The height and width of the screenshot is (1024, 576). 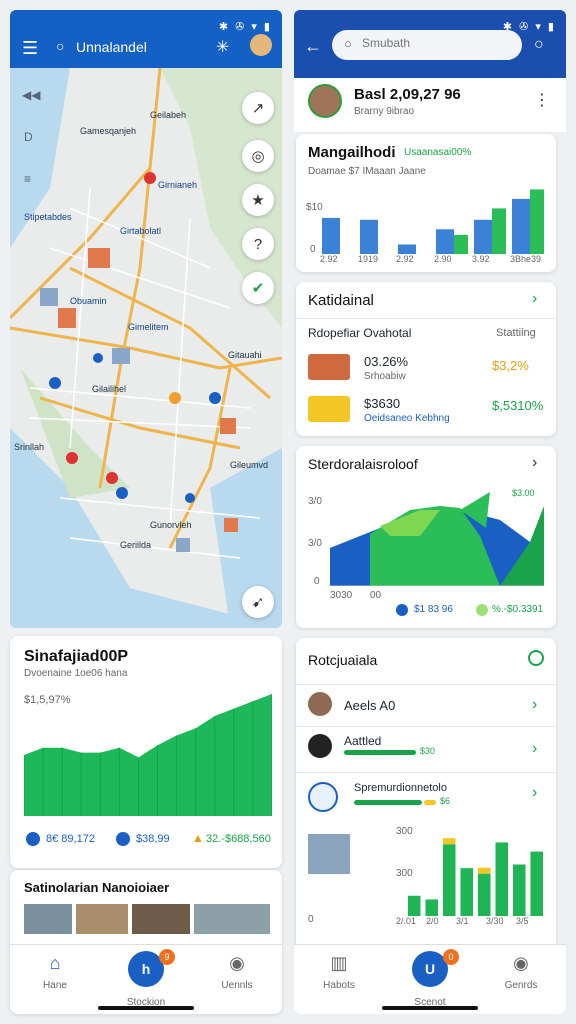 What do you see at coordinates (521, 972) in the screenshot?
I see `nav-cards: ◉ Genrds` at bounding box center [521, 972].